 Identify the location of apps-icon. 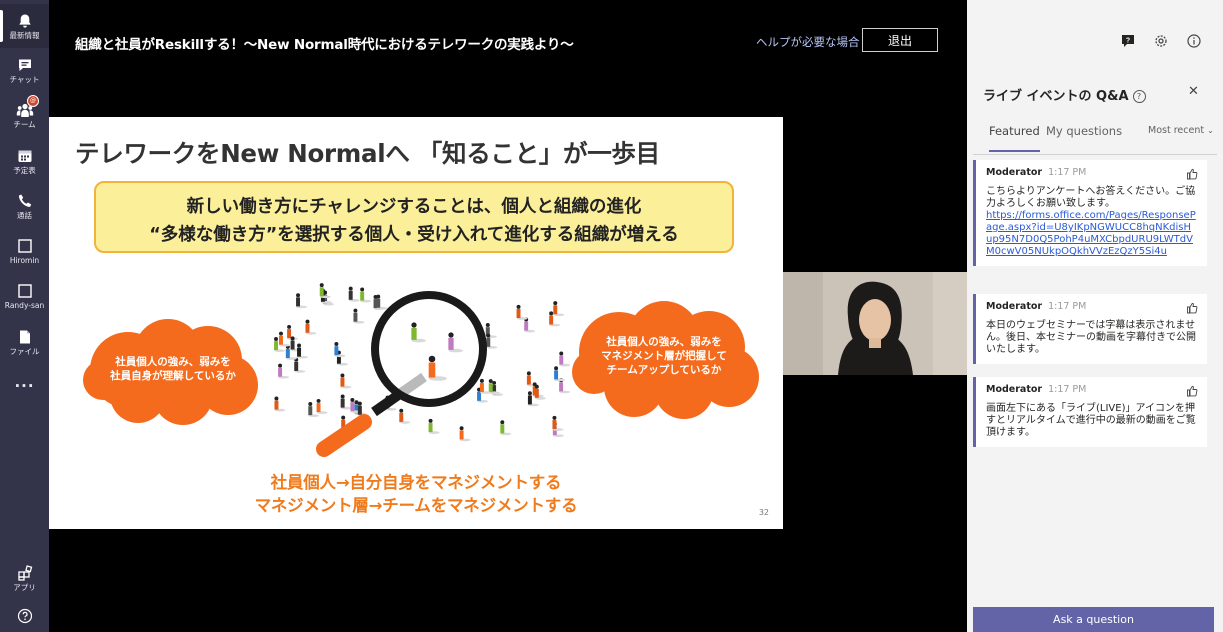
(25, 572).